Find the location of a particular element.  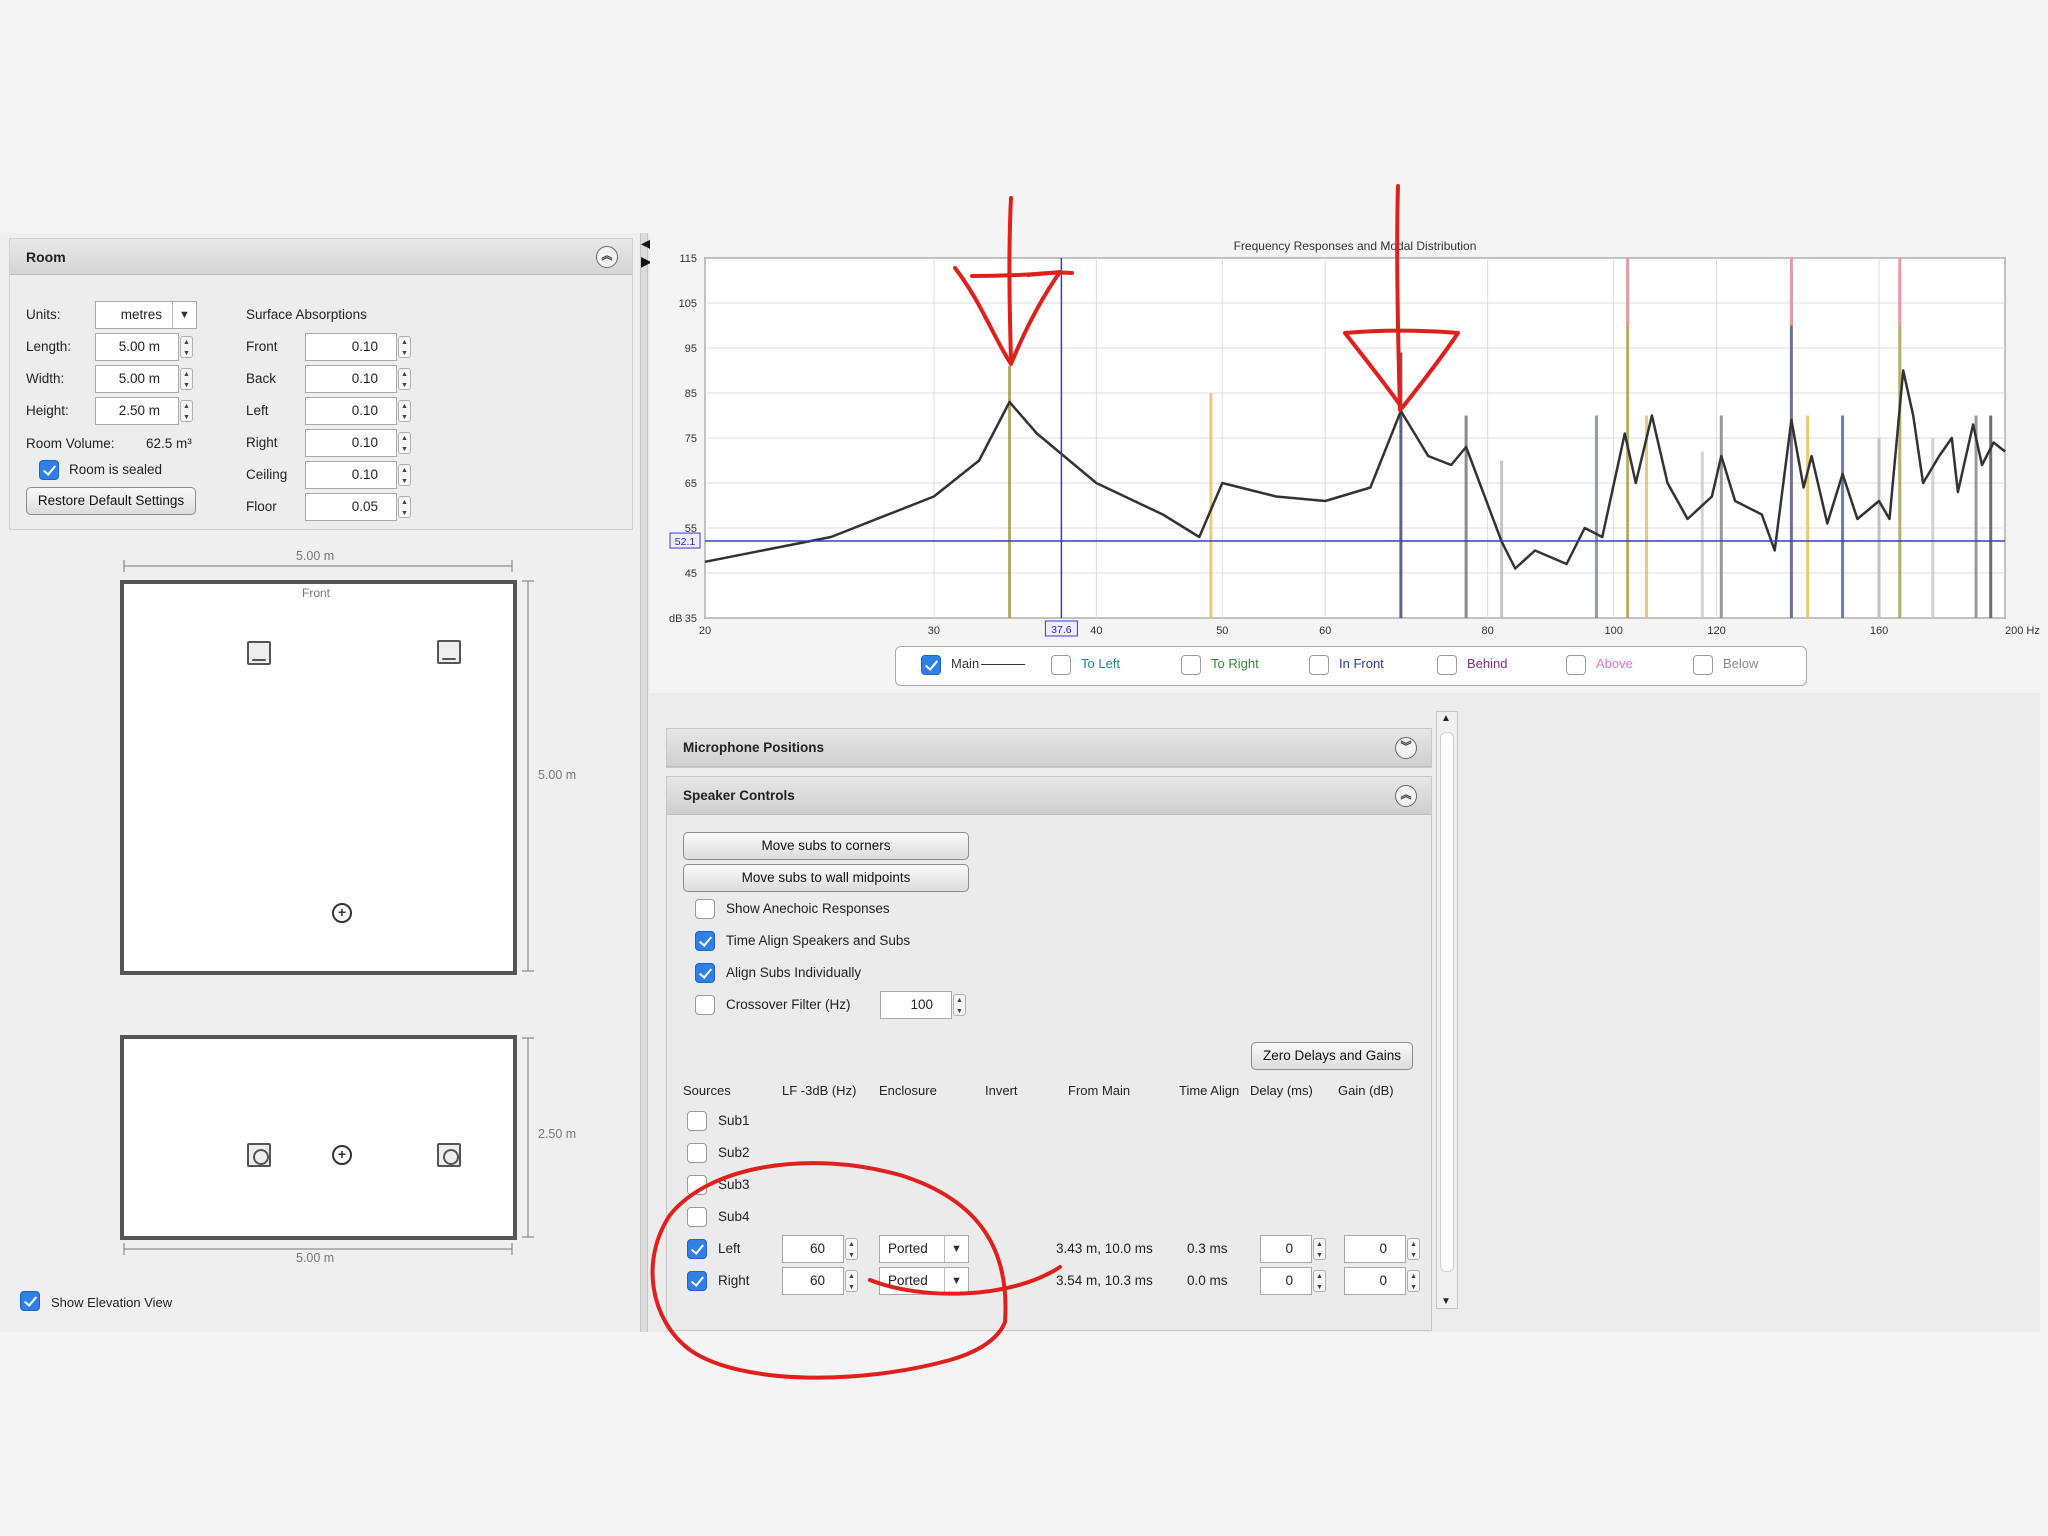

from-main-value: 3.54 m, 10.3 ms is located at coordinates (1104, 1280).